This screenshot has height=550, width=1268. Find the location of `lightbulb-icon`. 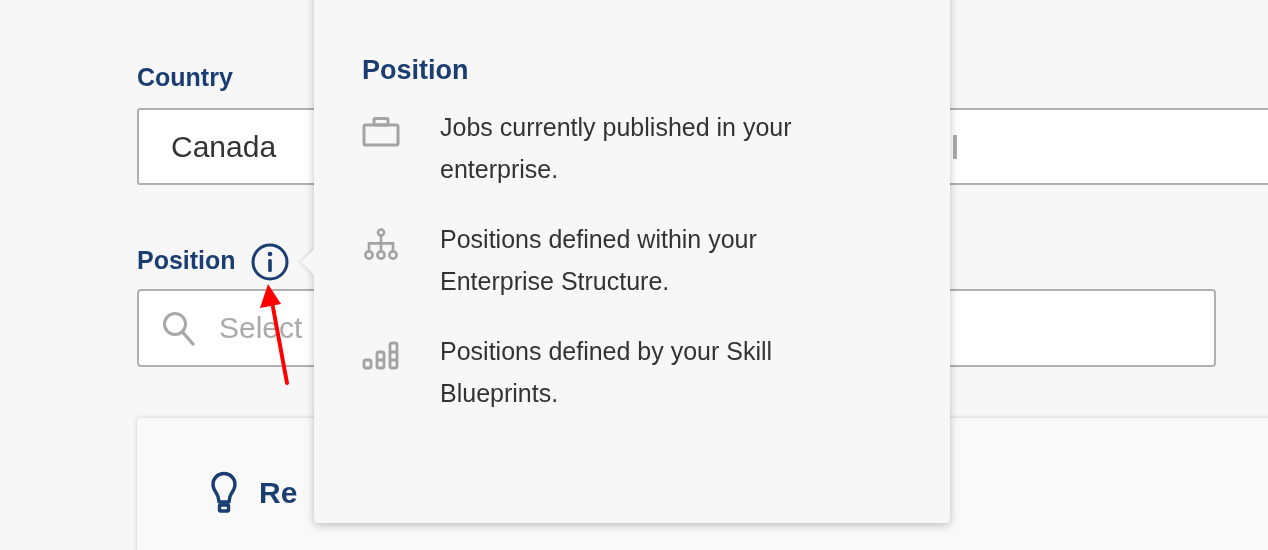

lightbulb-icon is located at coordinates (224, 493).